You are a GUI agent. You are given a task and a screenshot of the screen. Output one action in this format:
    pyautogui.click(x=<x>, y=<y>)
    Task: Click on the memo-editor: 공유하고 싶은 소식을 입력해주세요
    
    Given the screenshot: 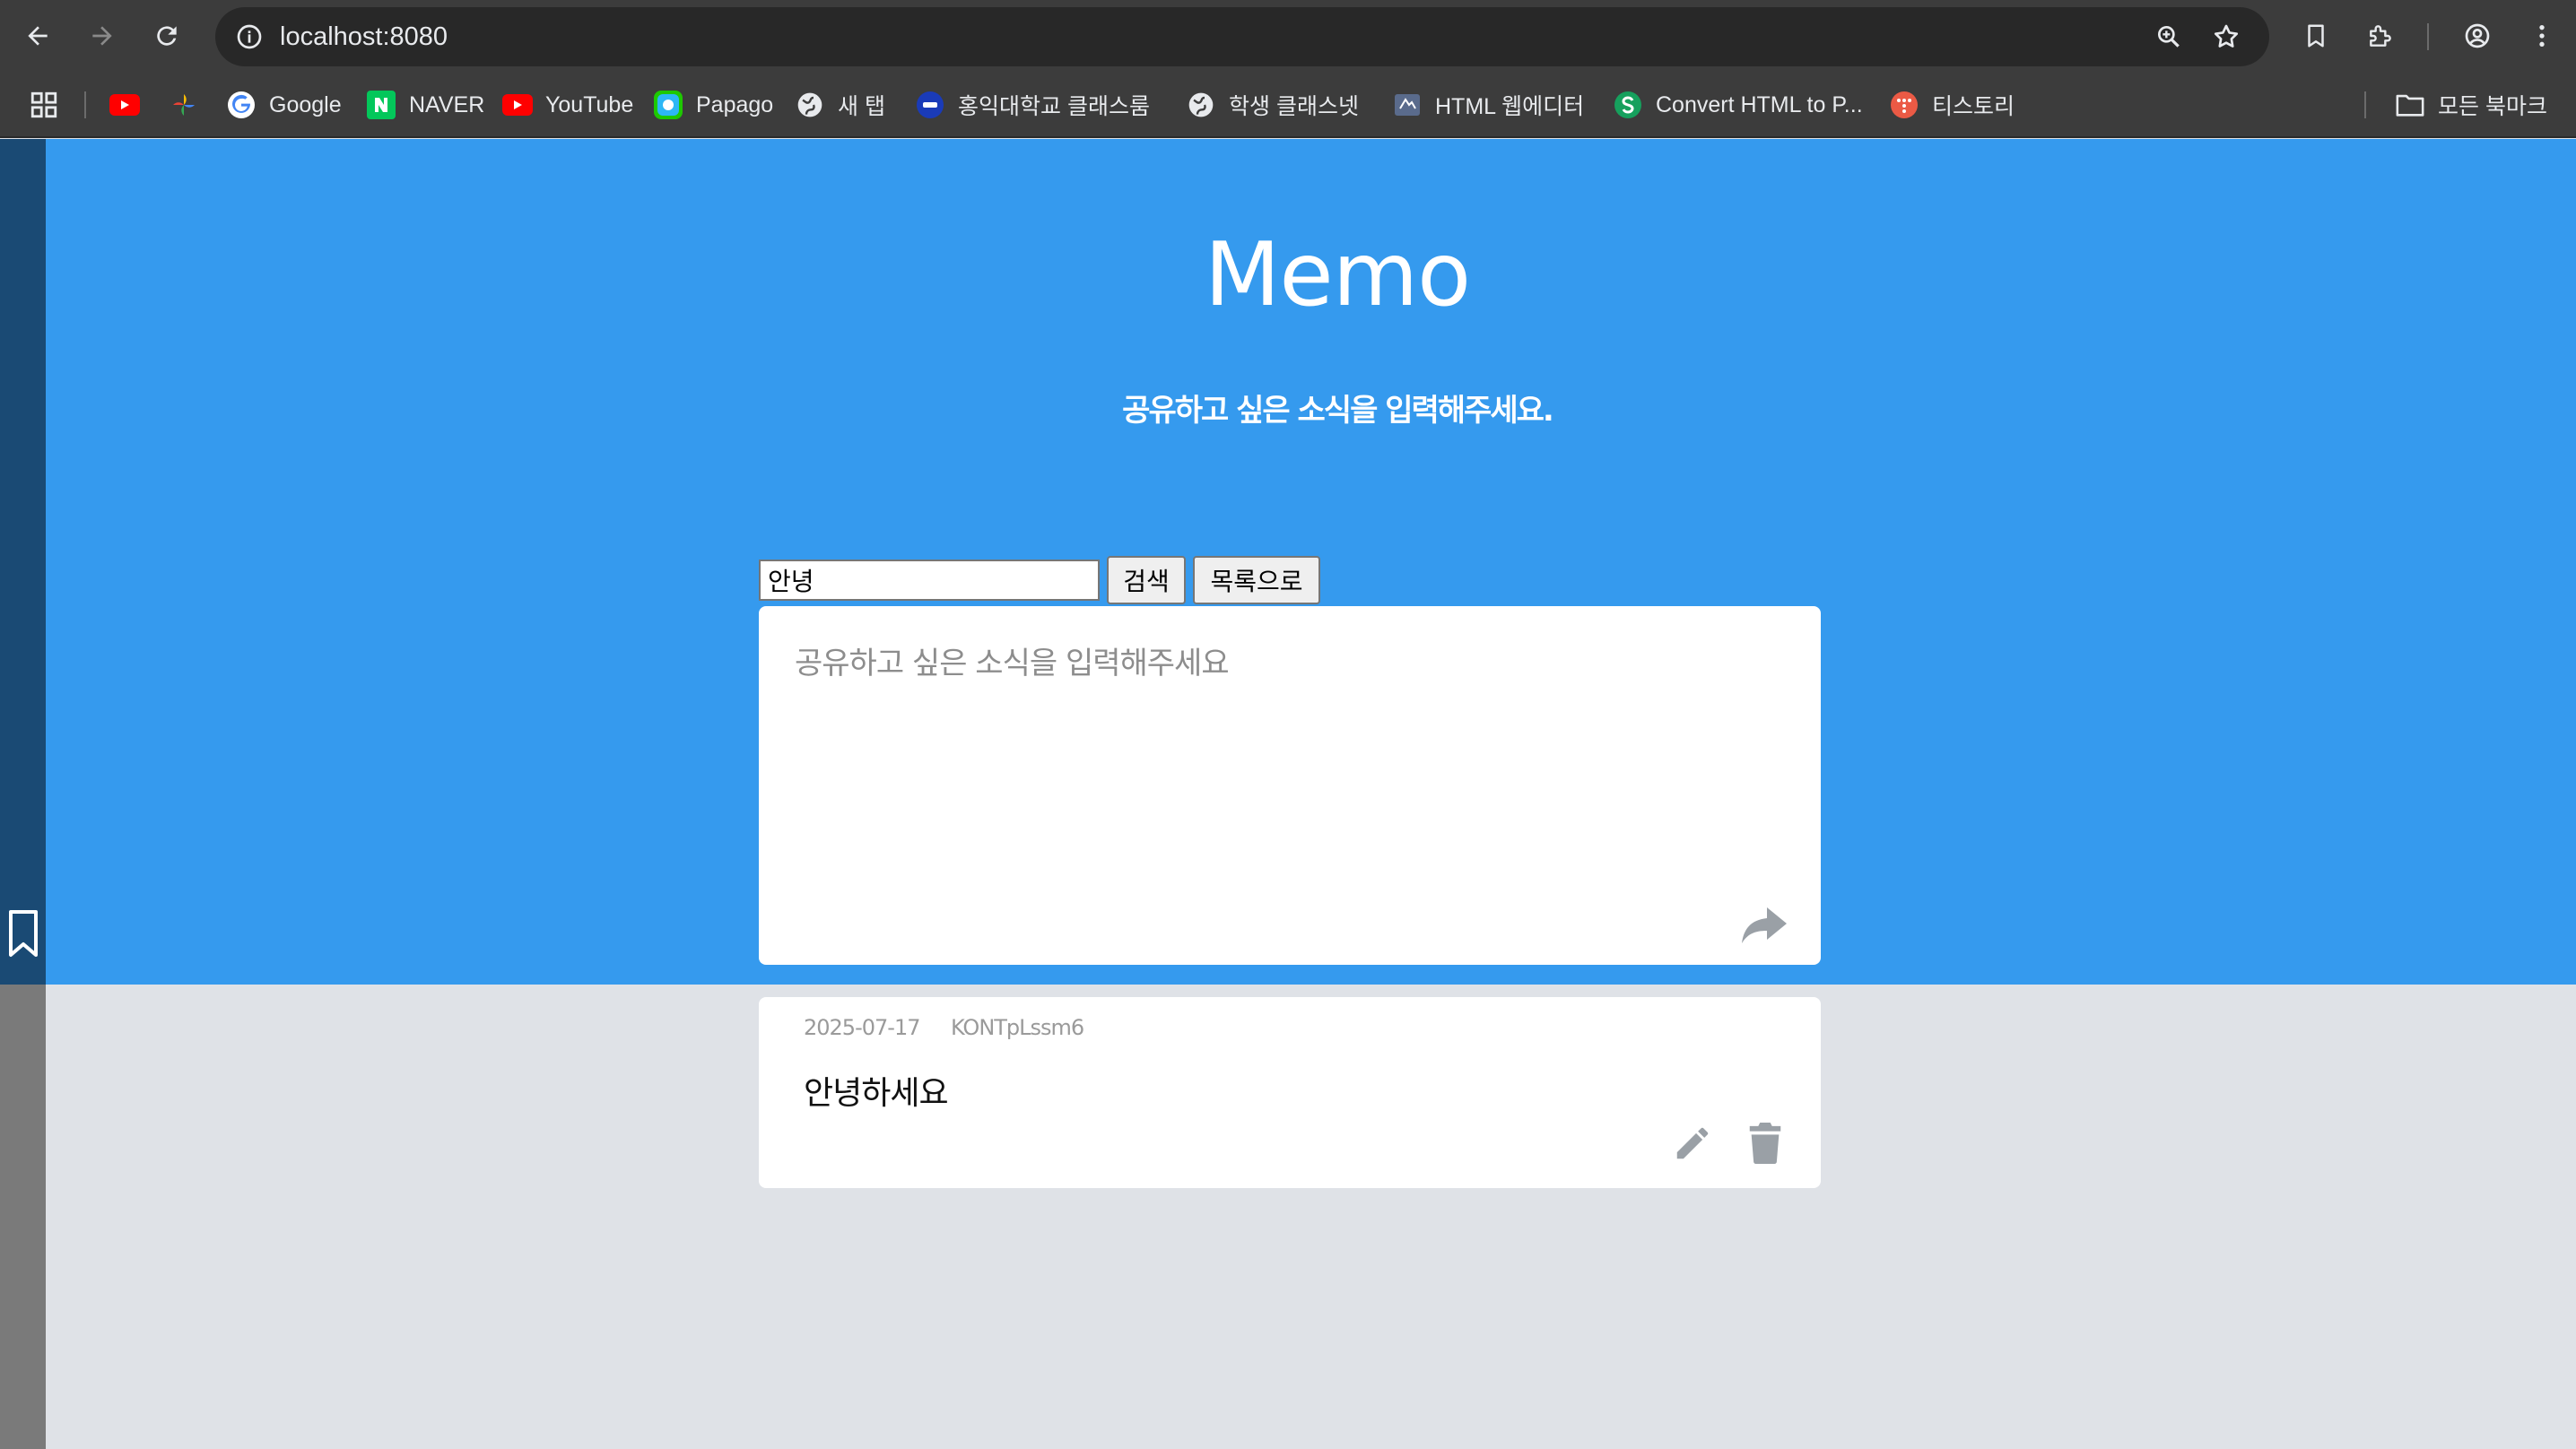 What is the action you would take?
    pyautogui.click(x=1290, y=785)
    